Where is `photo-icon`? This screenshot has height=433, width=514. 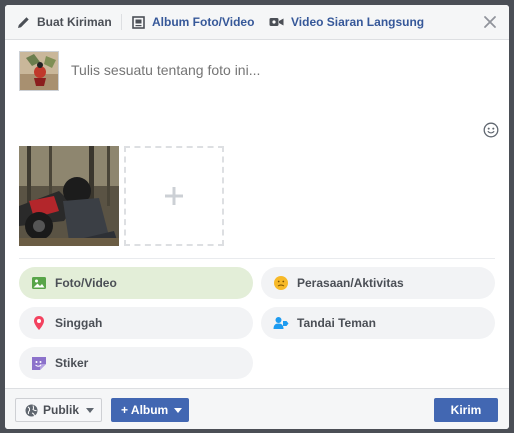
photo-icon is located at coordinates (39, 283).